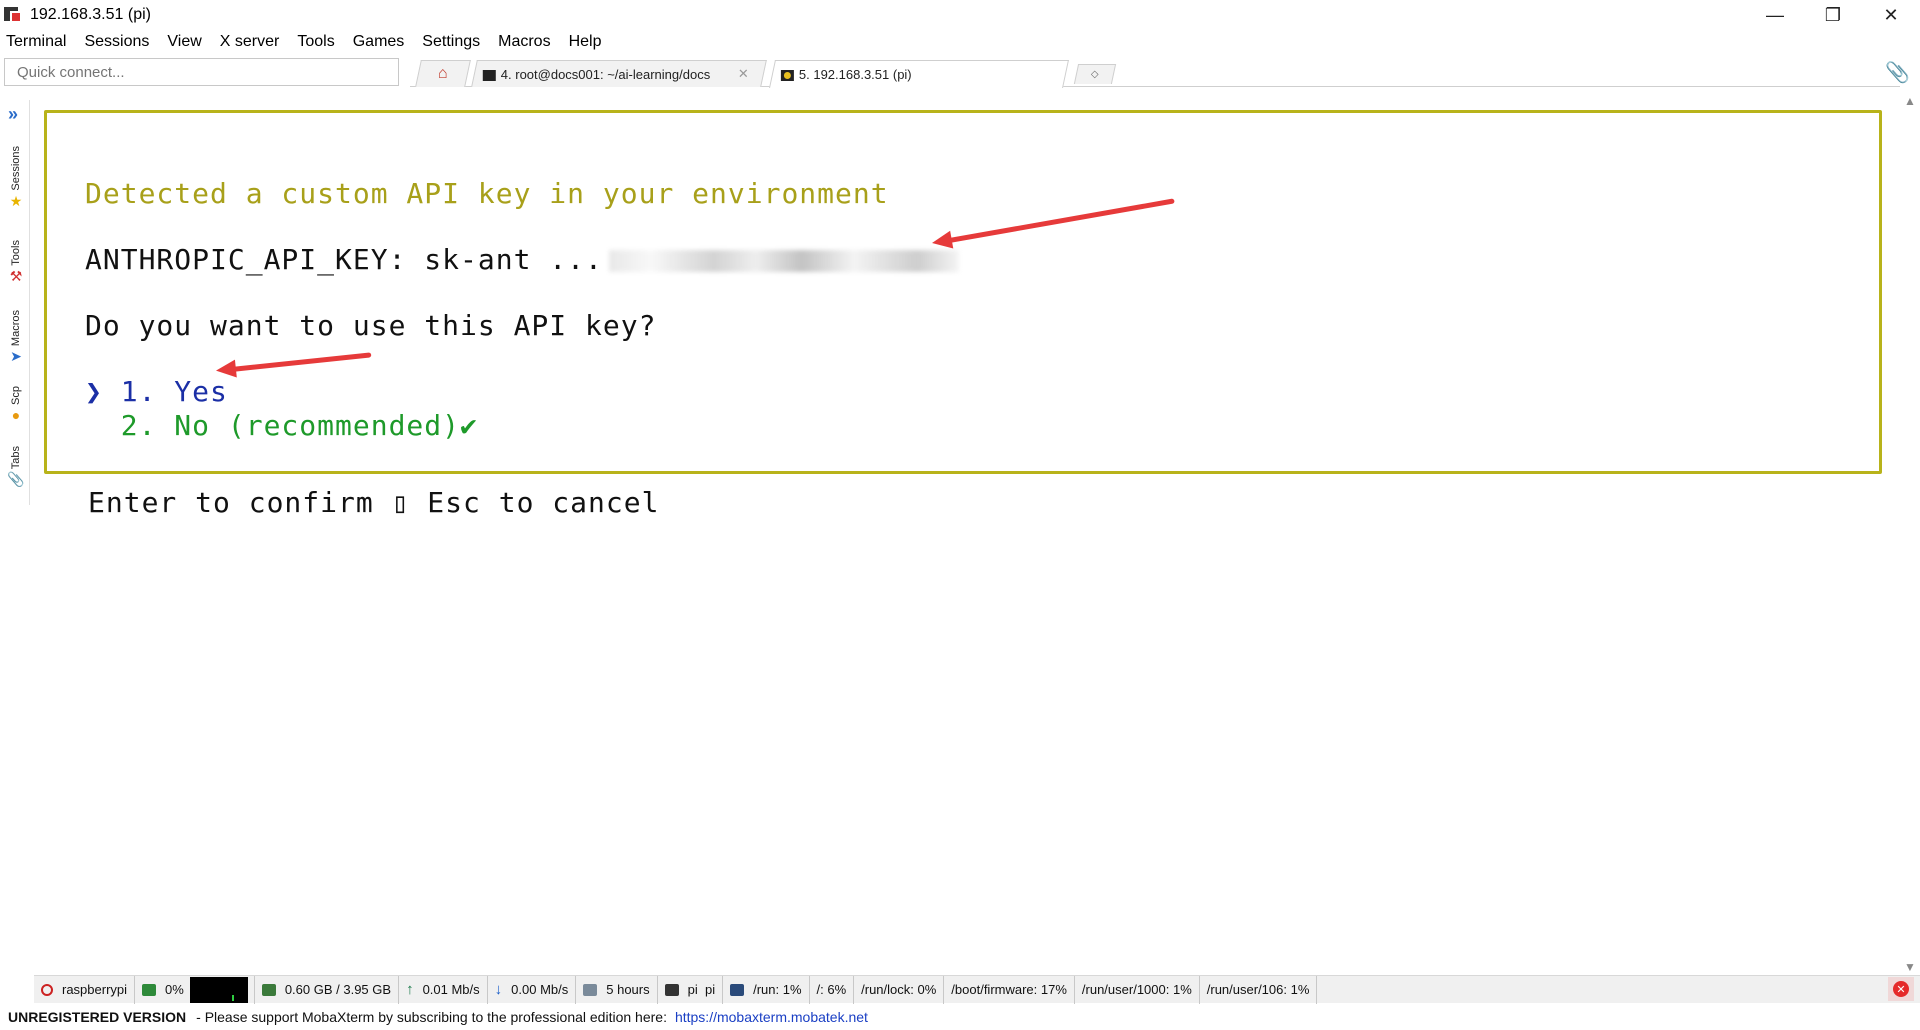  What do you see at coordinates (737, 989) in the screenshot?
I see `disk-icon` at bounding box center [737, 989].